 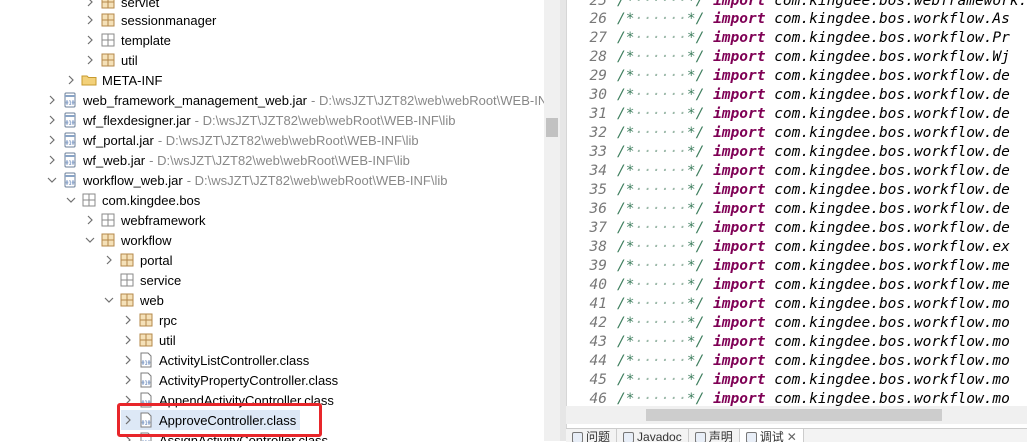 I want to click on editor-scrollbar-thumb, so click(x=794, y=415).